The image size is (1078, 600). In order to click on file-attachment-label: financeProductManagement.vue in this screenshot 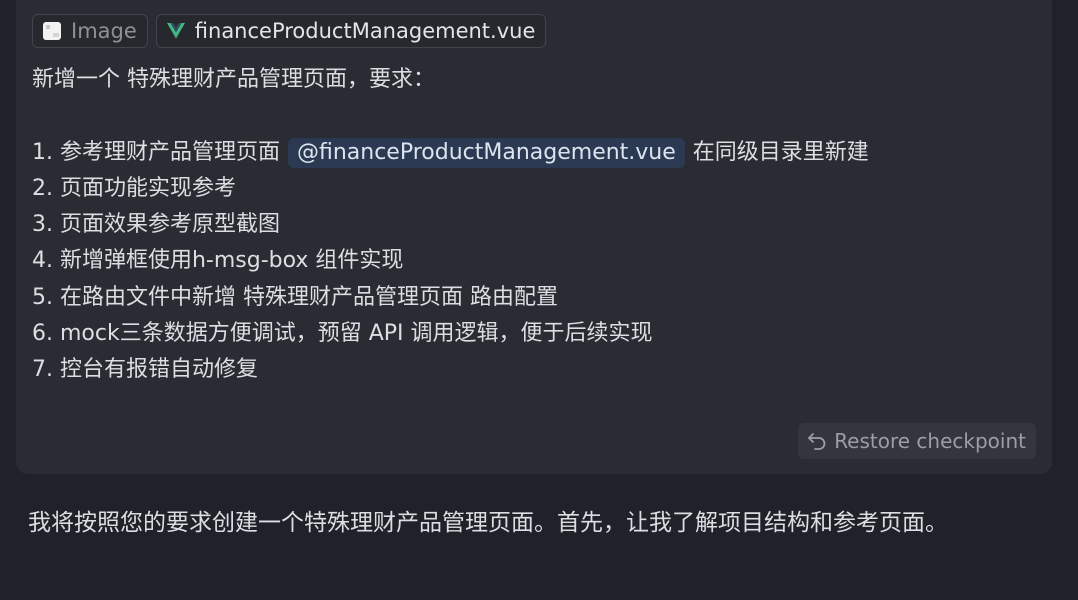, I will do `click(365, 31)`.